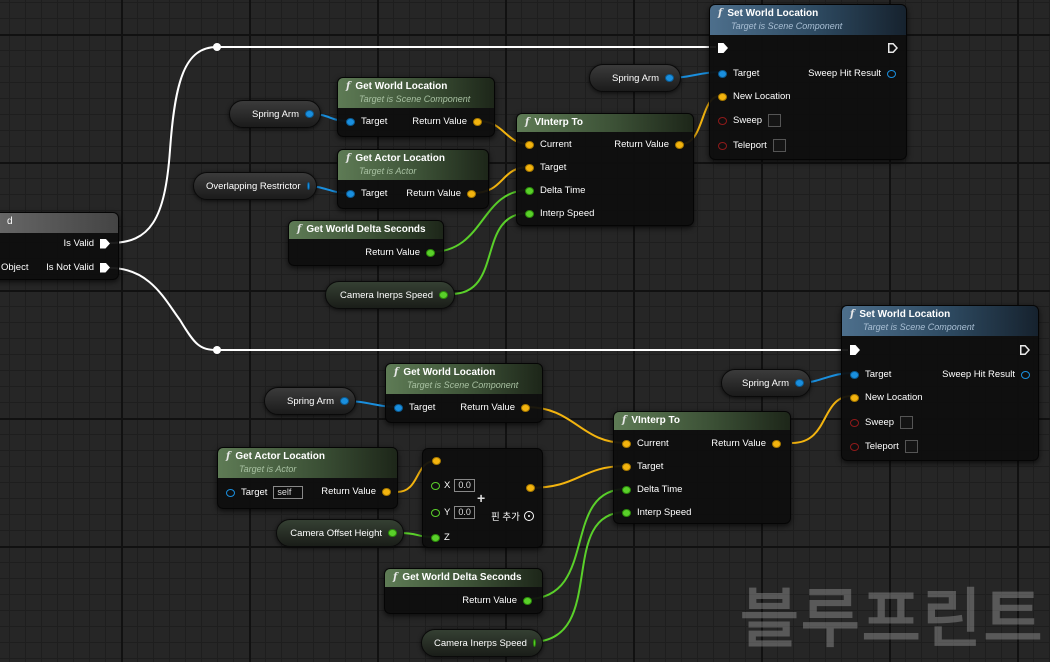  Describe the element at coordinates (512, 516) in the screenshot. I see `add-pin-button: 핀 추가` at that location.